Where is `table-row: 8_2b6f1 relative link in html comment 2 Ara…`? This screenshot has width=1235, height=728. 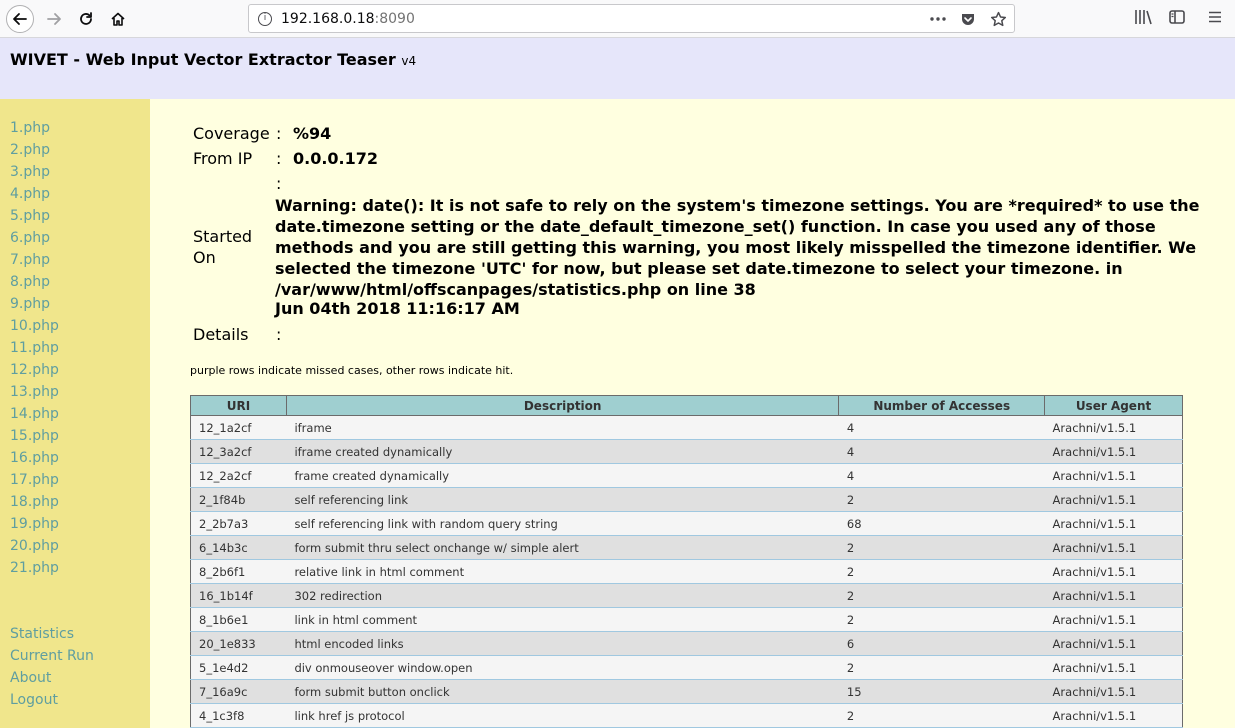 table-row: 8_2b6f1 relative link in html comment 2 Ara… is located at coordinates (686, 571).